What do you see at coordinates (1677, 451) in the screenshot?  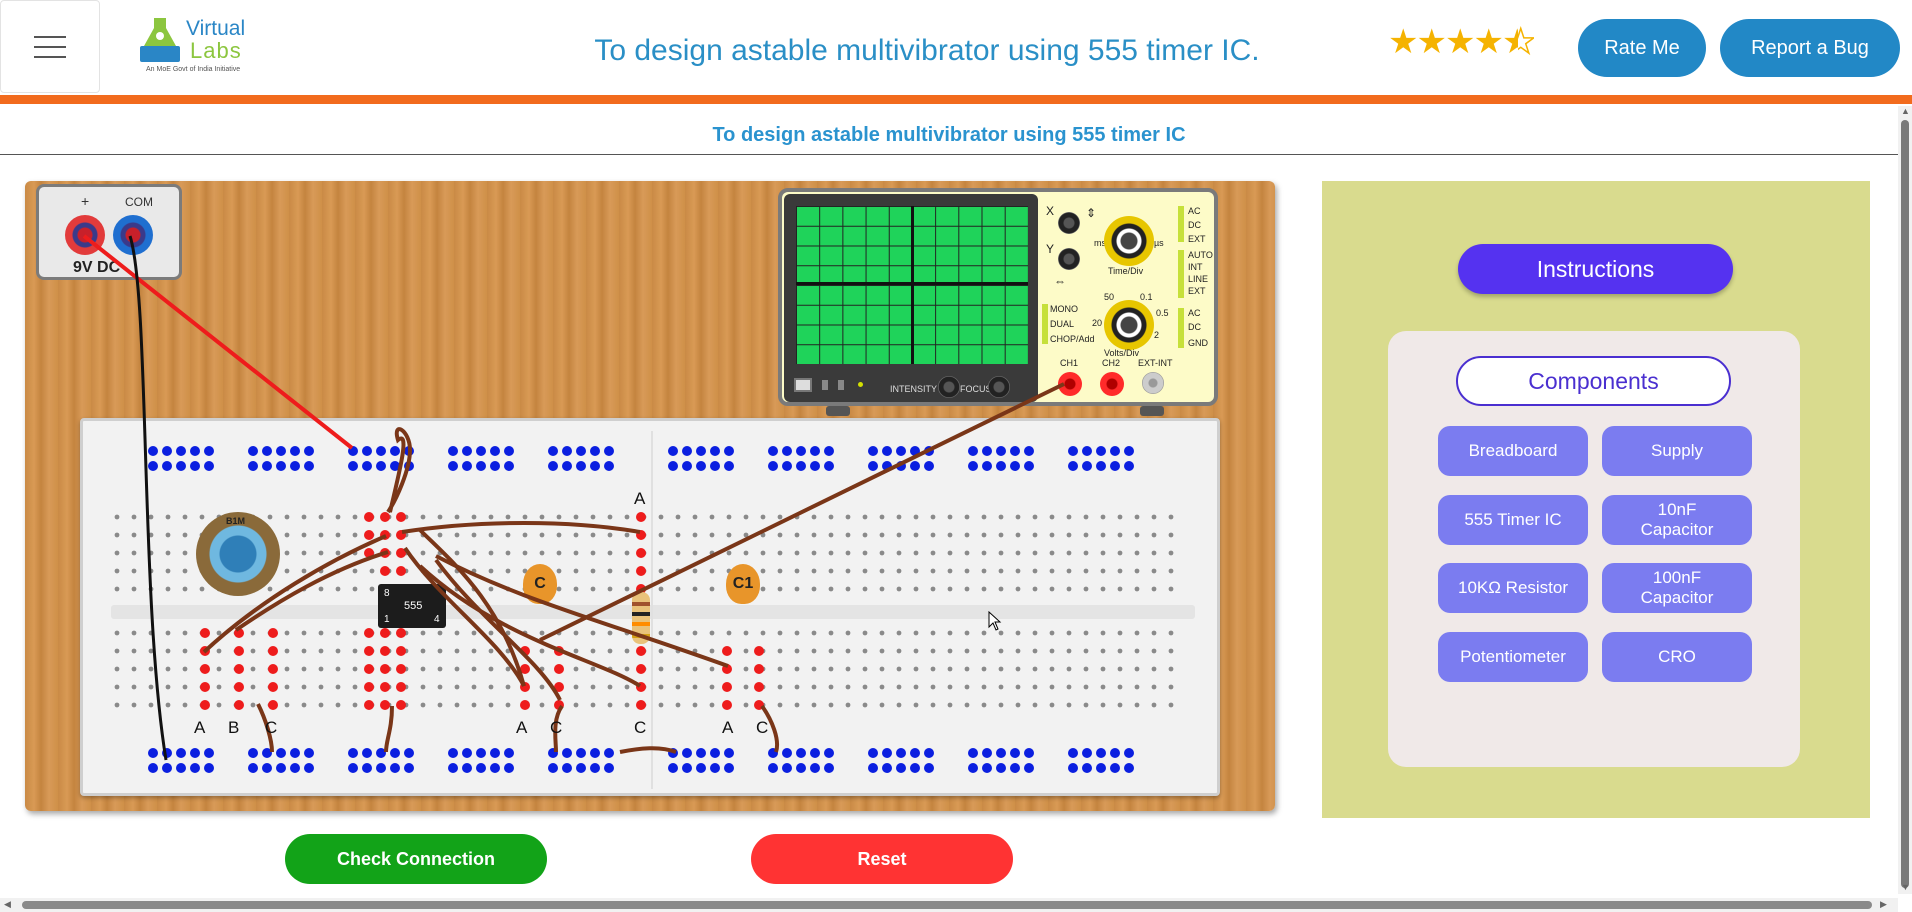 I see `component-supply-button: Supply` at bounding box center [1677, 451].